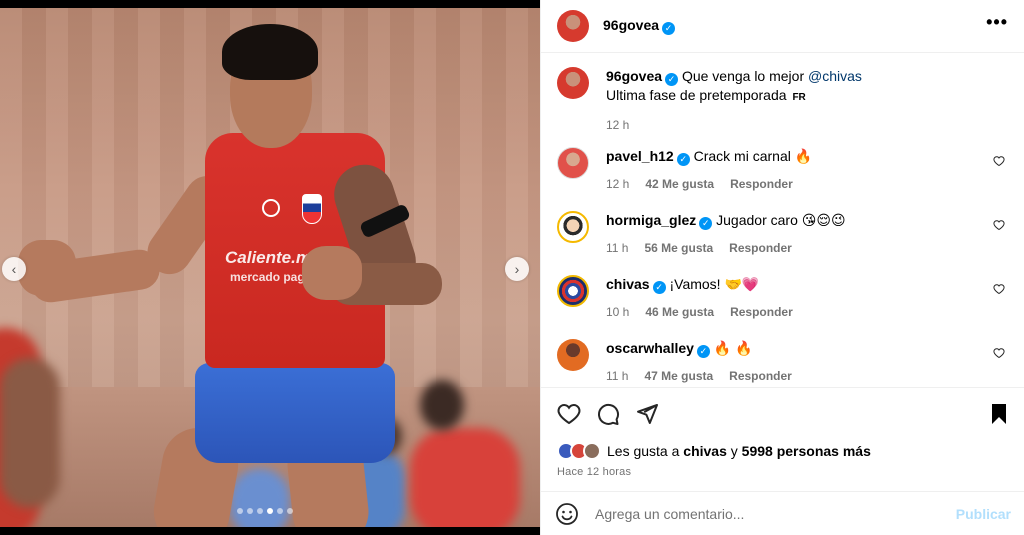 The image size is (1024, 535). I want to click on carousel-next-button: ›, so click(517, 269).